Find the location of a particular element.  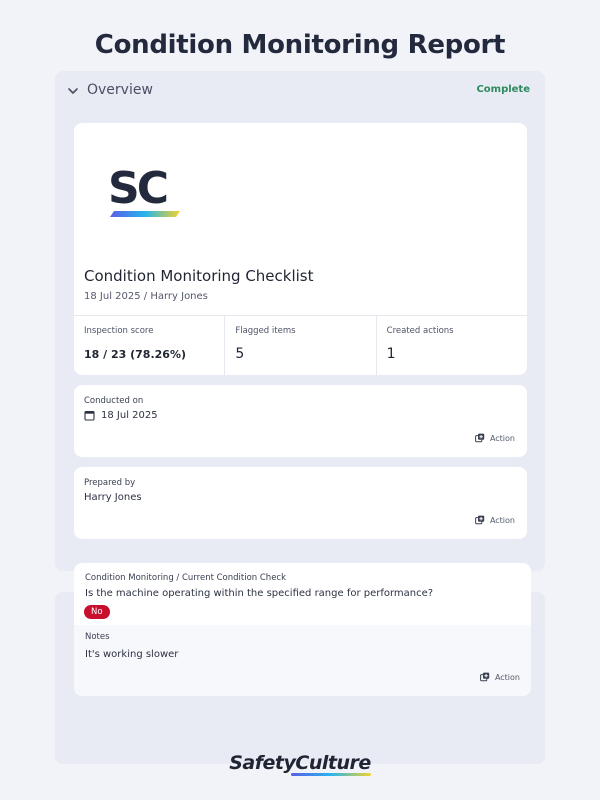

stat-flagged-items: Flagged items 5 is located at coordinates (301, 345).